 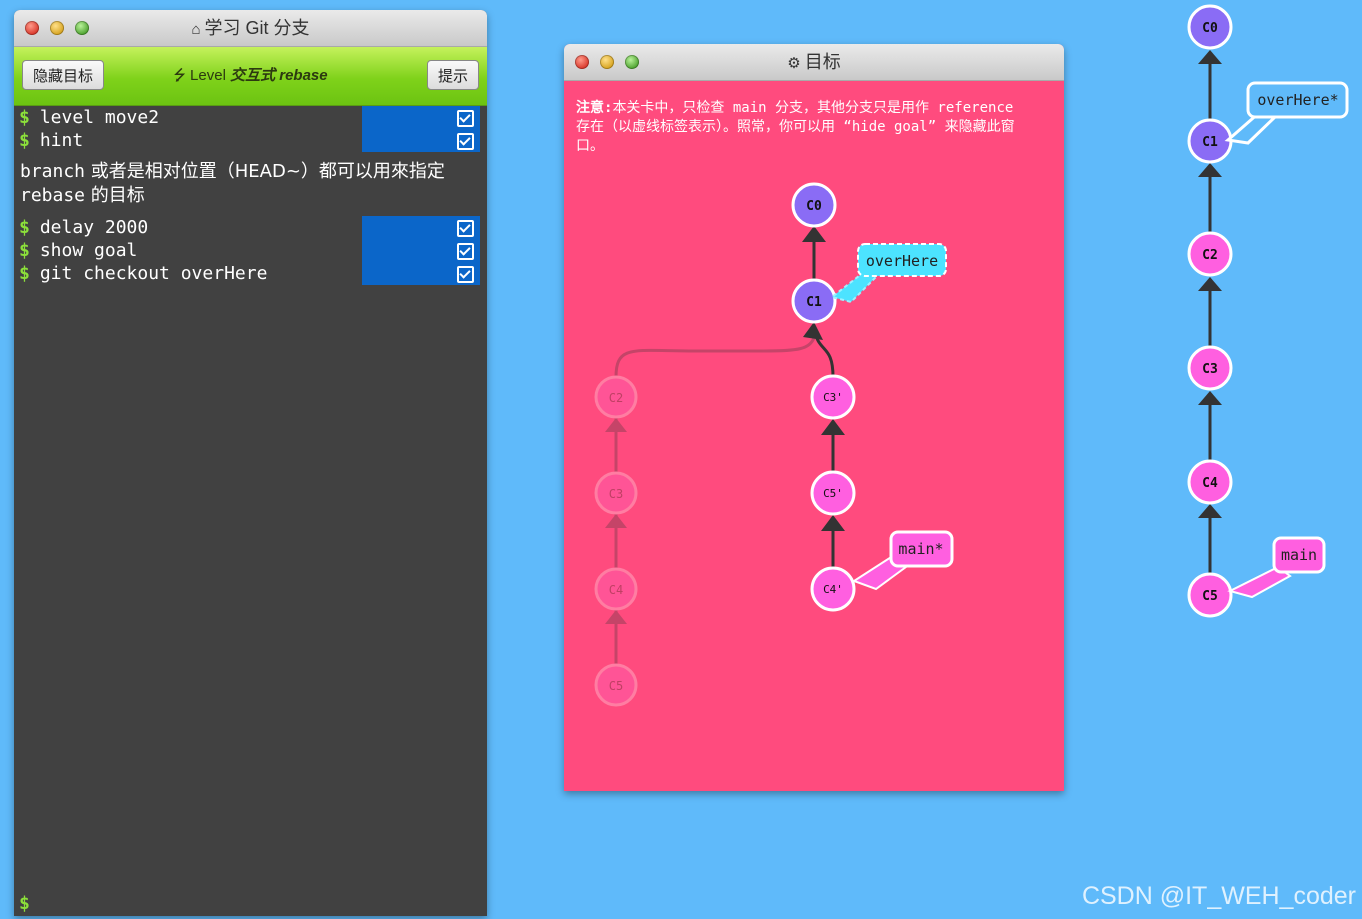 I want to click on command-text: delay 2000, so click(x=94, y=227).